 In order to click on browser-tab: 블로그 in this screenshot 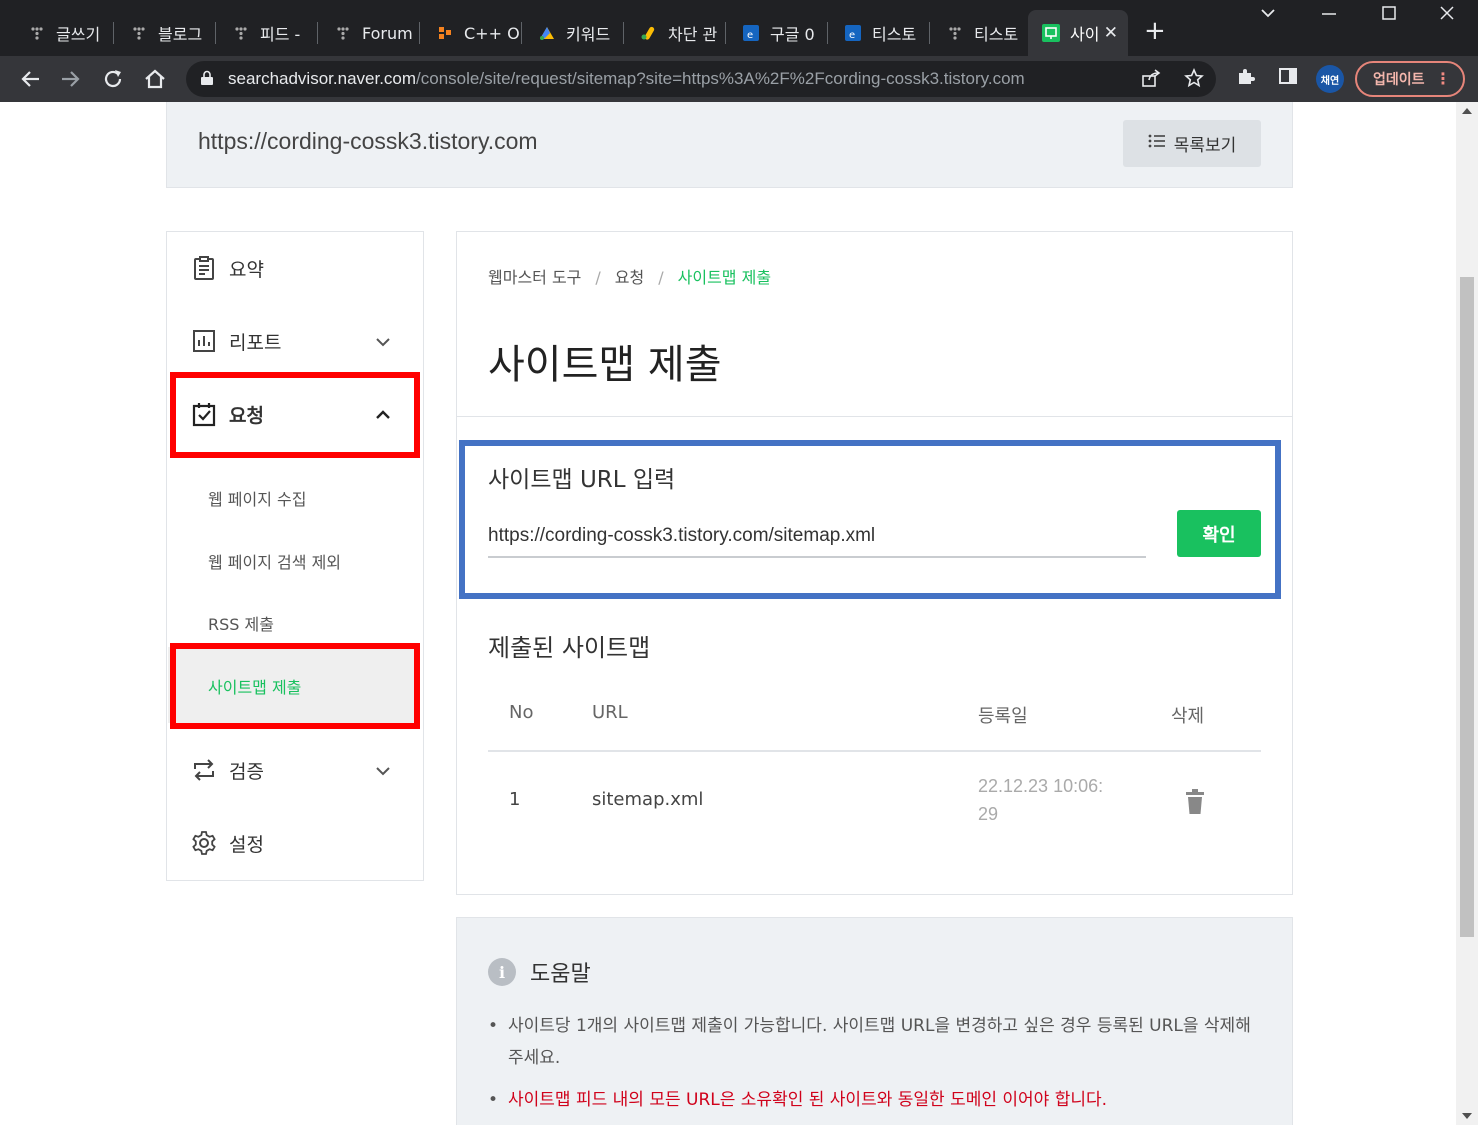, I will do `click(166, 33)`.